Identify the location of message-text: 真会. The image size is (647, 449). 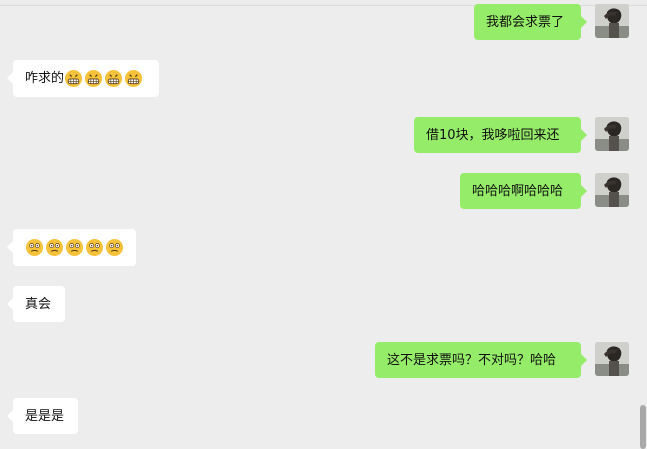
(38, 304).